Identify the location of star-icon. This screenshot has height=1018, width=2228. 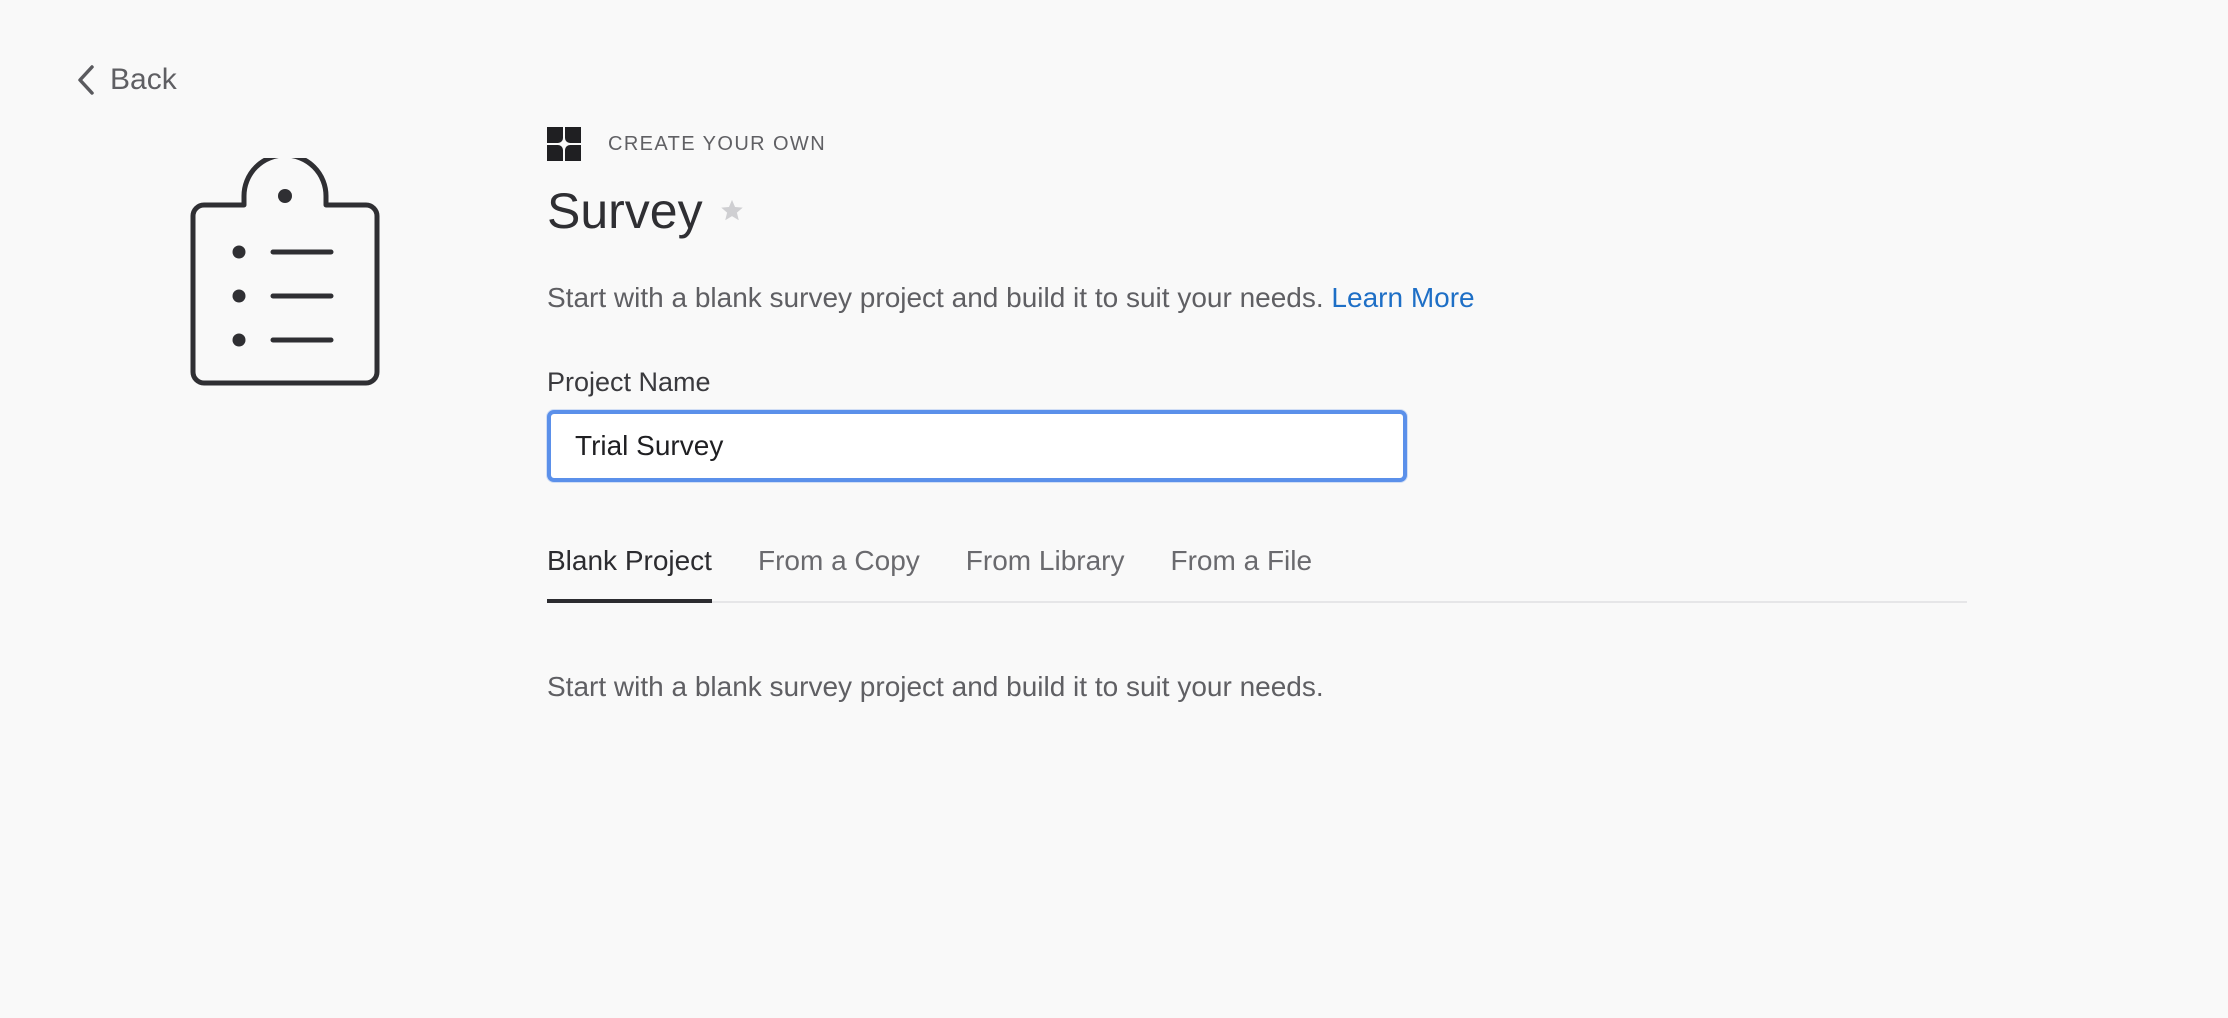
(732, 213).